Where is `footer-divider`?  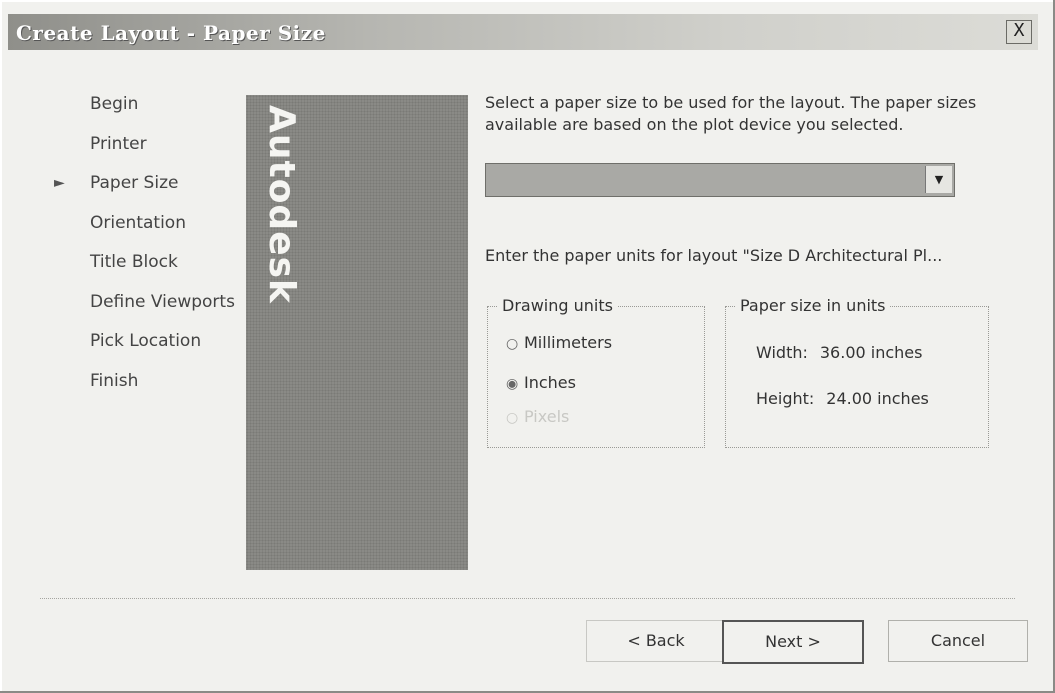
footer-divider is located at coordinates (527, 598).